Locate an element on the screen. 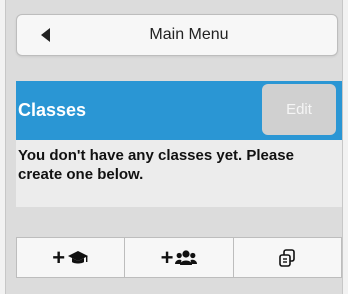  bottom-toolbar: + + is located at coordinates (179, 257).